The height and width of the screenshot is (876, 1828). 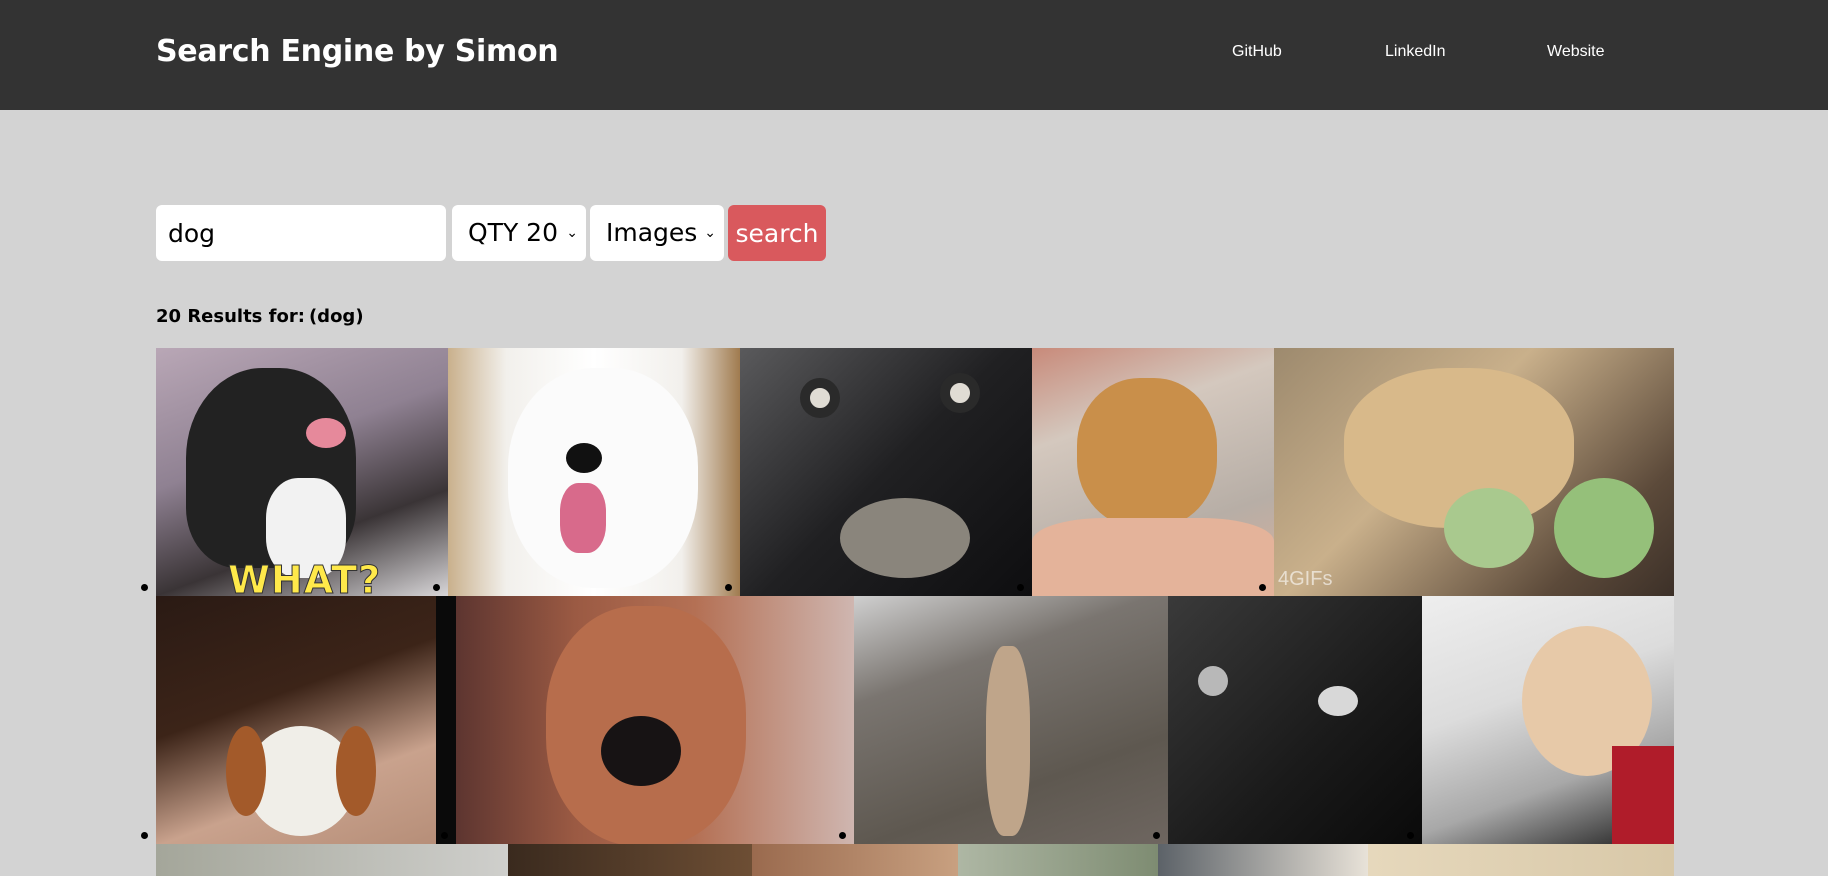 What do you see at coordinates (1576, 52) in the screenshot?
I see `nav-link-website: Website` at bounding box center [1576, 52].